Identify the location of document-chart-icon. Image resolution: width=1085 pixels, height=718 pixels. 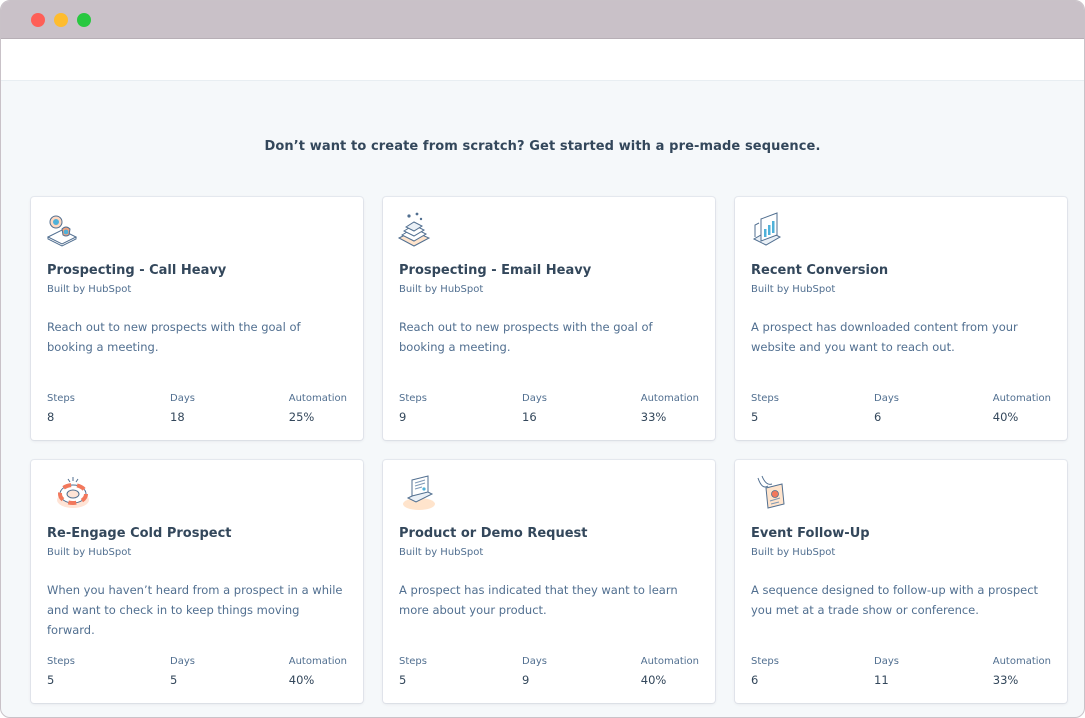
(767, 229).